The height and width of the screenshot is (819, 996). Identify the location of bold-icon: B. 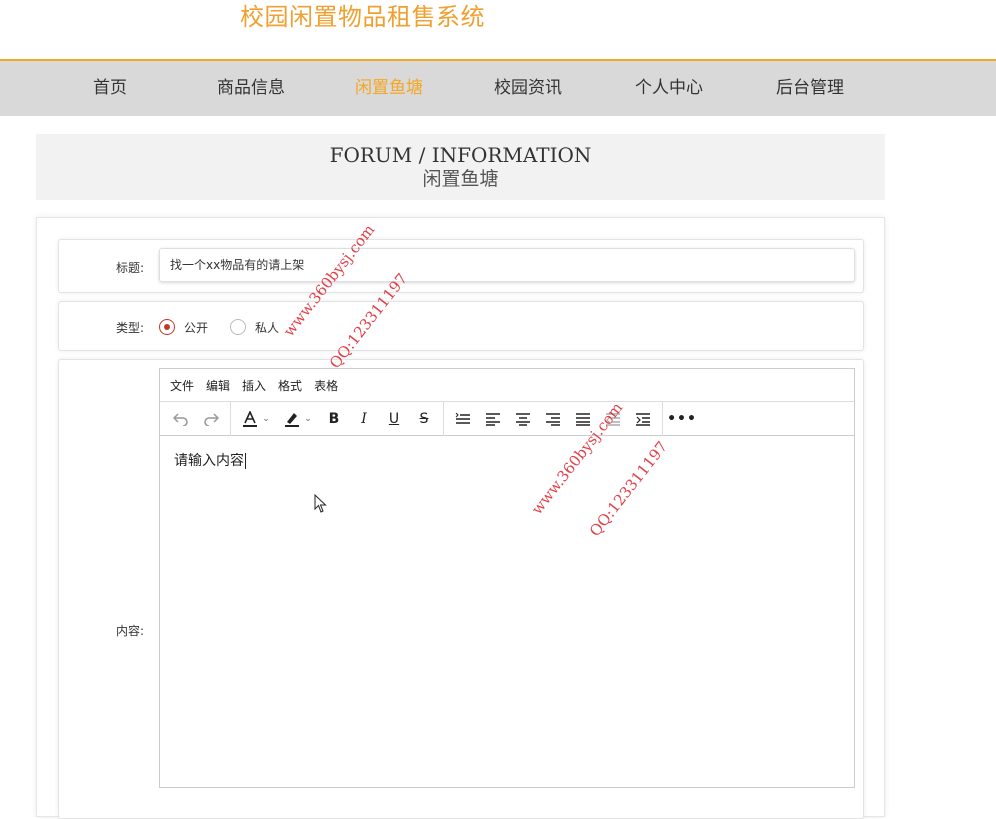
(334, 419).